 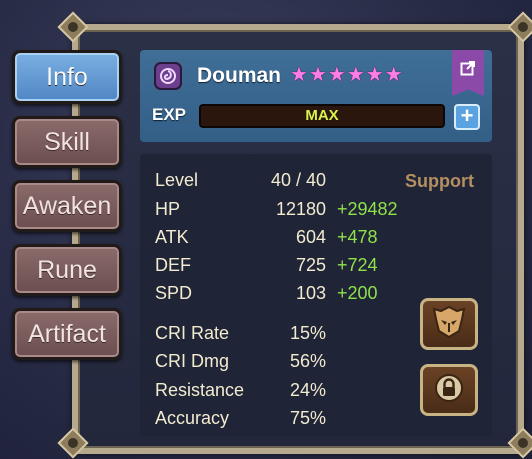 I want to click on stat-value: 12180, so click(x=300, y=209).